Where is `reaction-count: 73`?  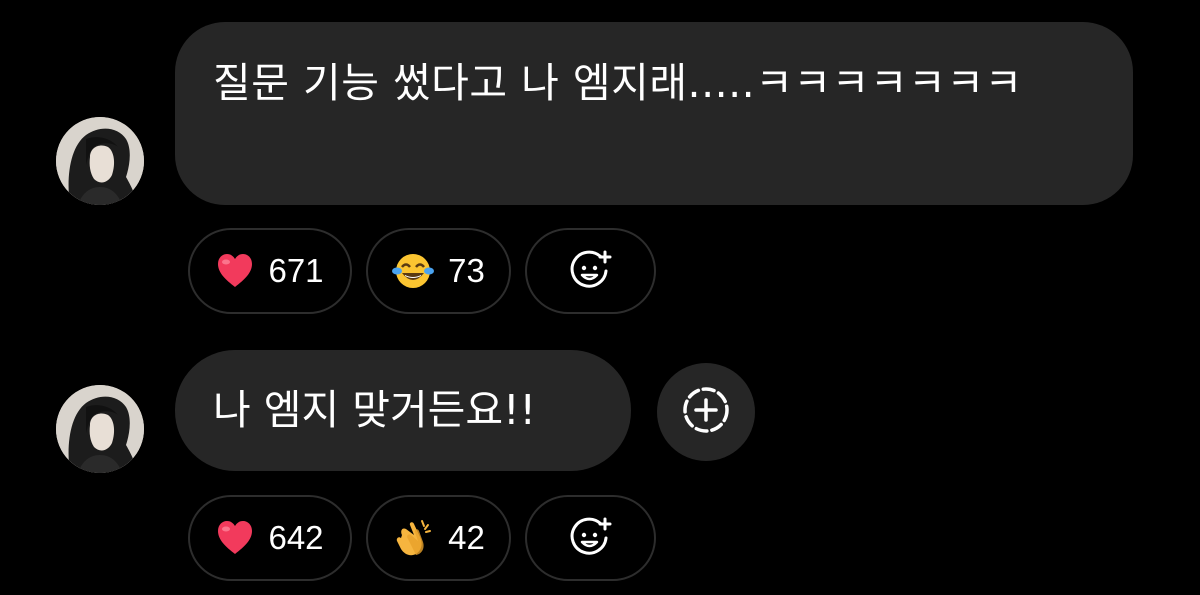 reaction-count: 73 is located at coordinates (466, 270).